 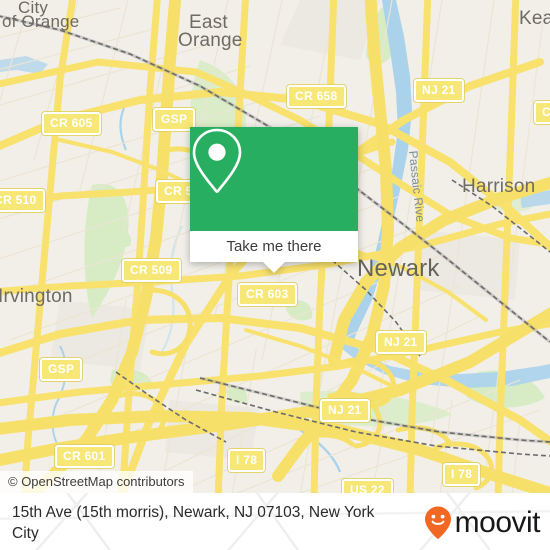 I want to click on map-shield-nj21-mid: NJ 21, so click(x=401, y=342).